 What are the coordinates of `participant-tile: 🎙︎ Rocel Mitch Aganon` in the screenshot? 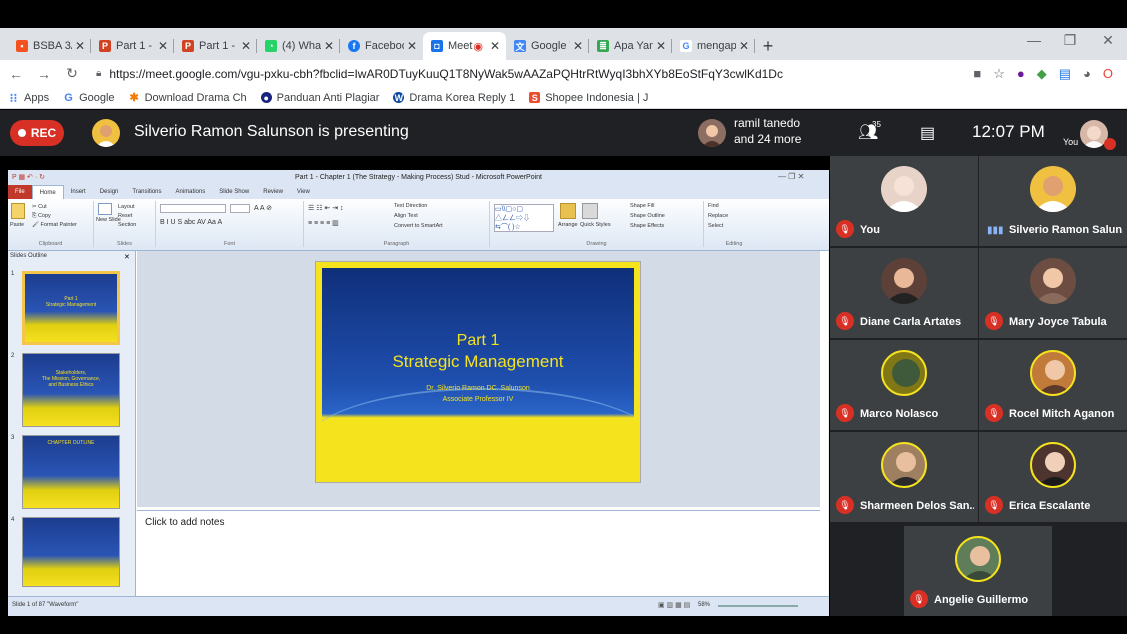 It's located at (1053, 385).